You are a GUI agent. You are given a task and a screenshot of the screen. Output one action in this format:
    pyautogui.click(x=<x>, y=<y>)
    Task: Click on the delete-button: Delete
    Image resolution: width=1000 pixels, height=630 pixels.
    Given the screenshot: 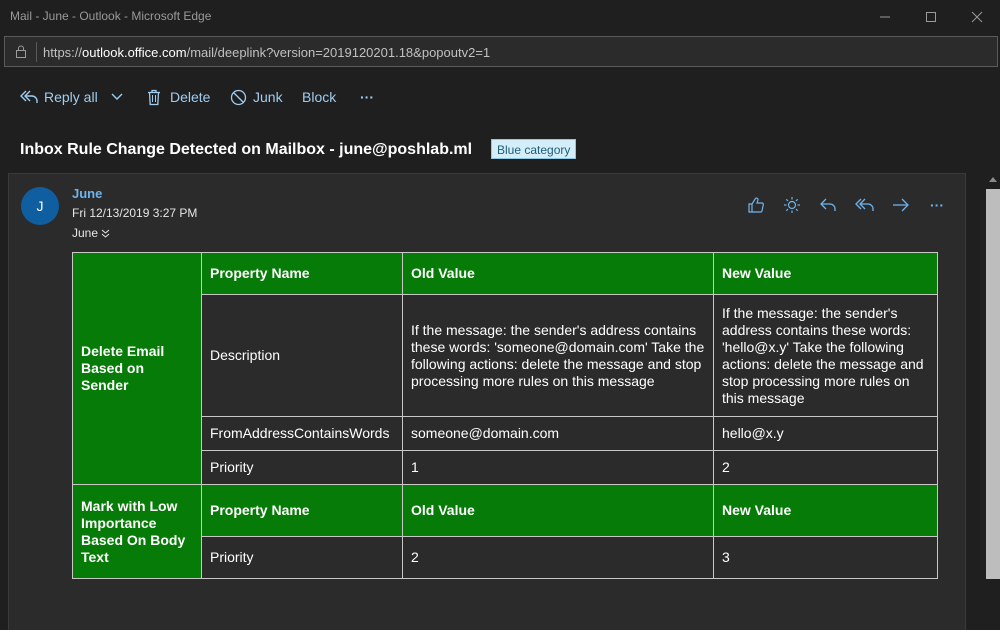 What is the action you would take?
    pyautogui.click(x=178, y=97)
    